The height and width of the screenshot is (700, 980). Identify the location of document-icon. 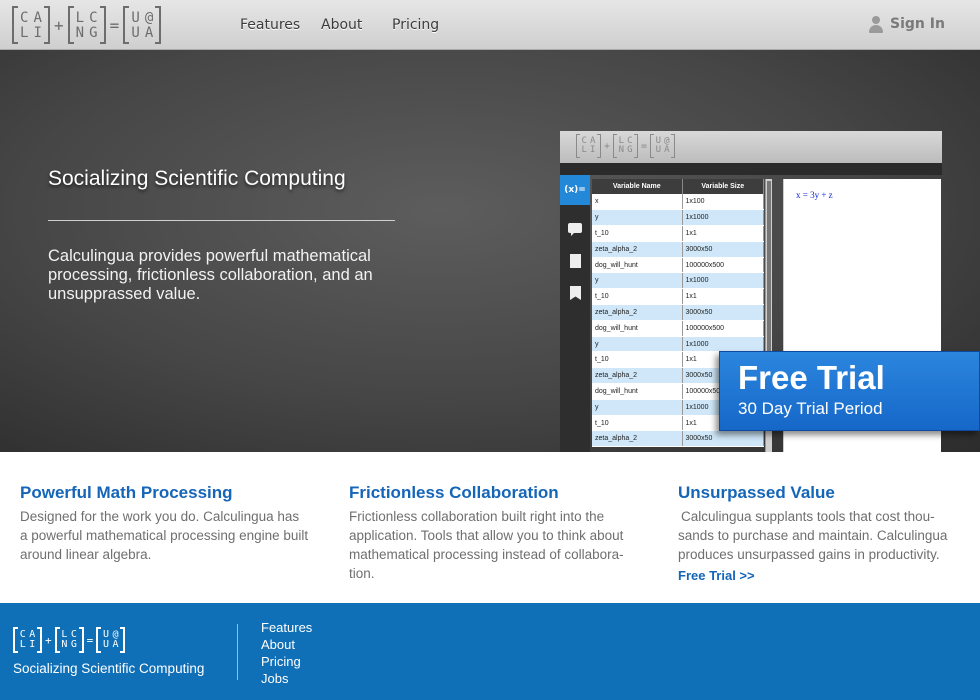
(575, 262).